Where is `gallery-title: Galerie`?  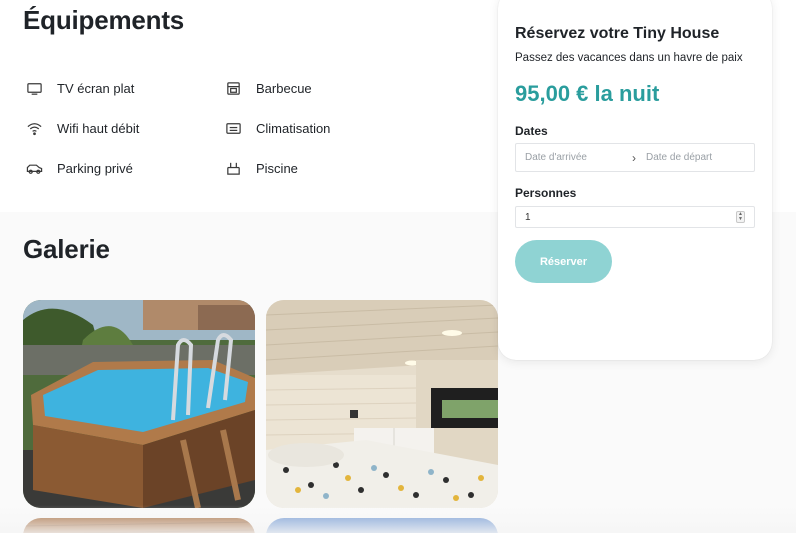
gallery-title: Galerie is located at coordinates (66, 249).